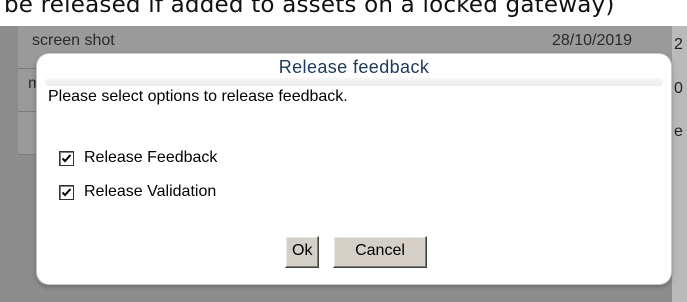  I want to click on release-validation-label: Release Validation, so click(150, 191).